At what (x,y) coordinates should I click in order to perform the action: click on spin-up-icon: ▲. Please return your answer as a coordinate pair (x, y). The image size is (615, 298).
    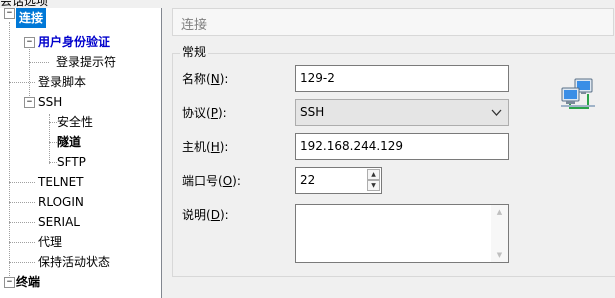
    Looking at the image, I should click on (373, 174).